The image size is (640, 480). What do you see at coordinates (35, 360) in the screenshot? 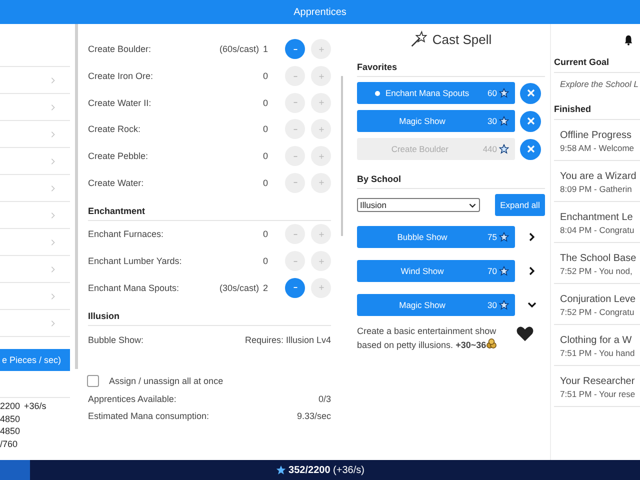
I see `production-button: e Pieces / sec)` at bounding box center [35, 360].